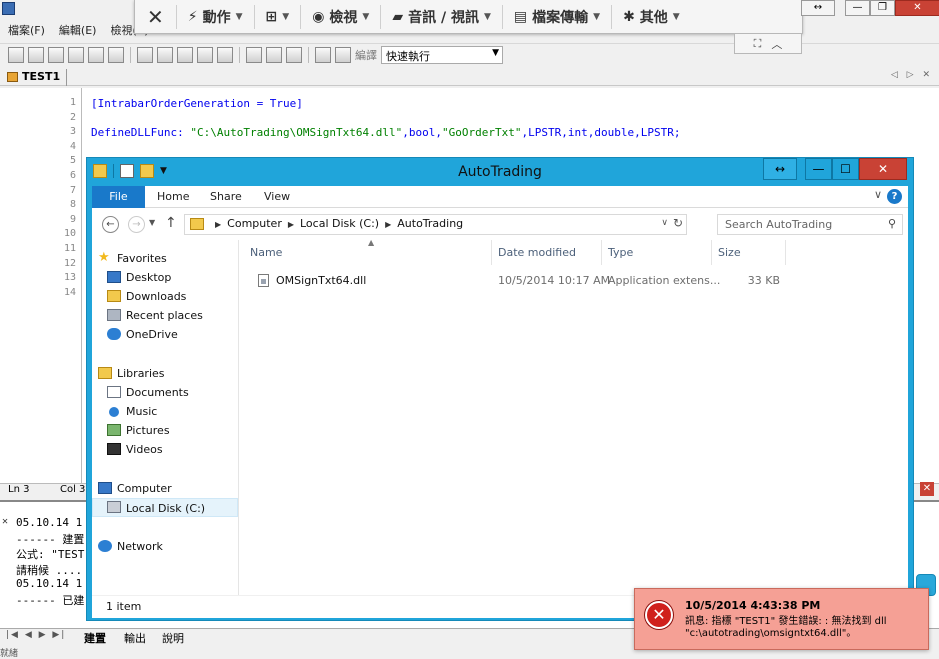 The image size is (939, 659). I want to click on open-icon, so click(36, 55).